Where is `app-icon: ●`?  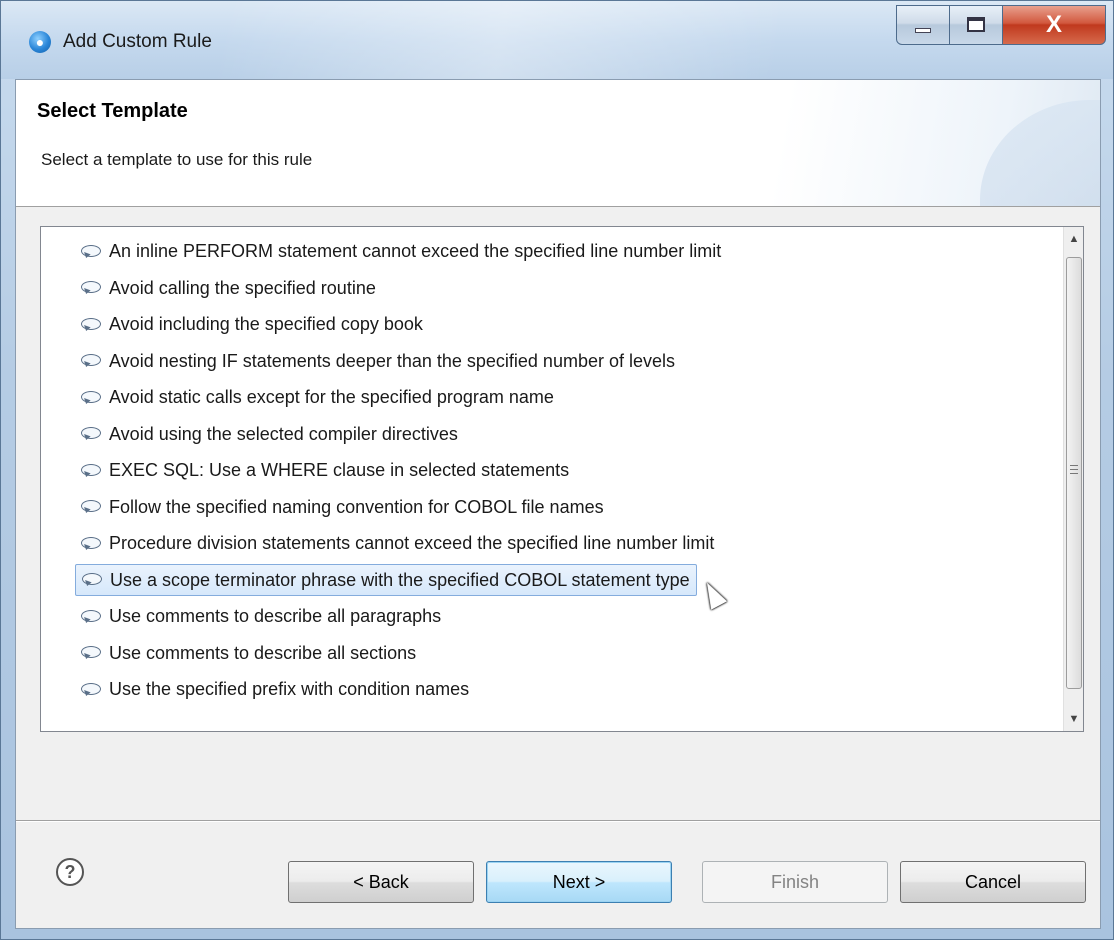
app-icon: ● is located at coordinates (40, 42).